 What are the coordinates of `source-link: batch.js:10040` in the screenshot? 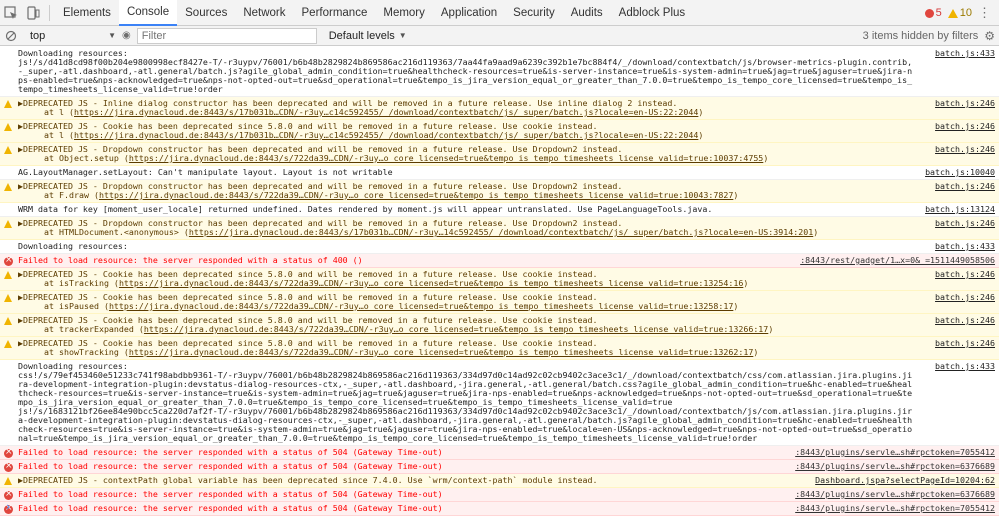 It's located at (960, 172).